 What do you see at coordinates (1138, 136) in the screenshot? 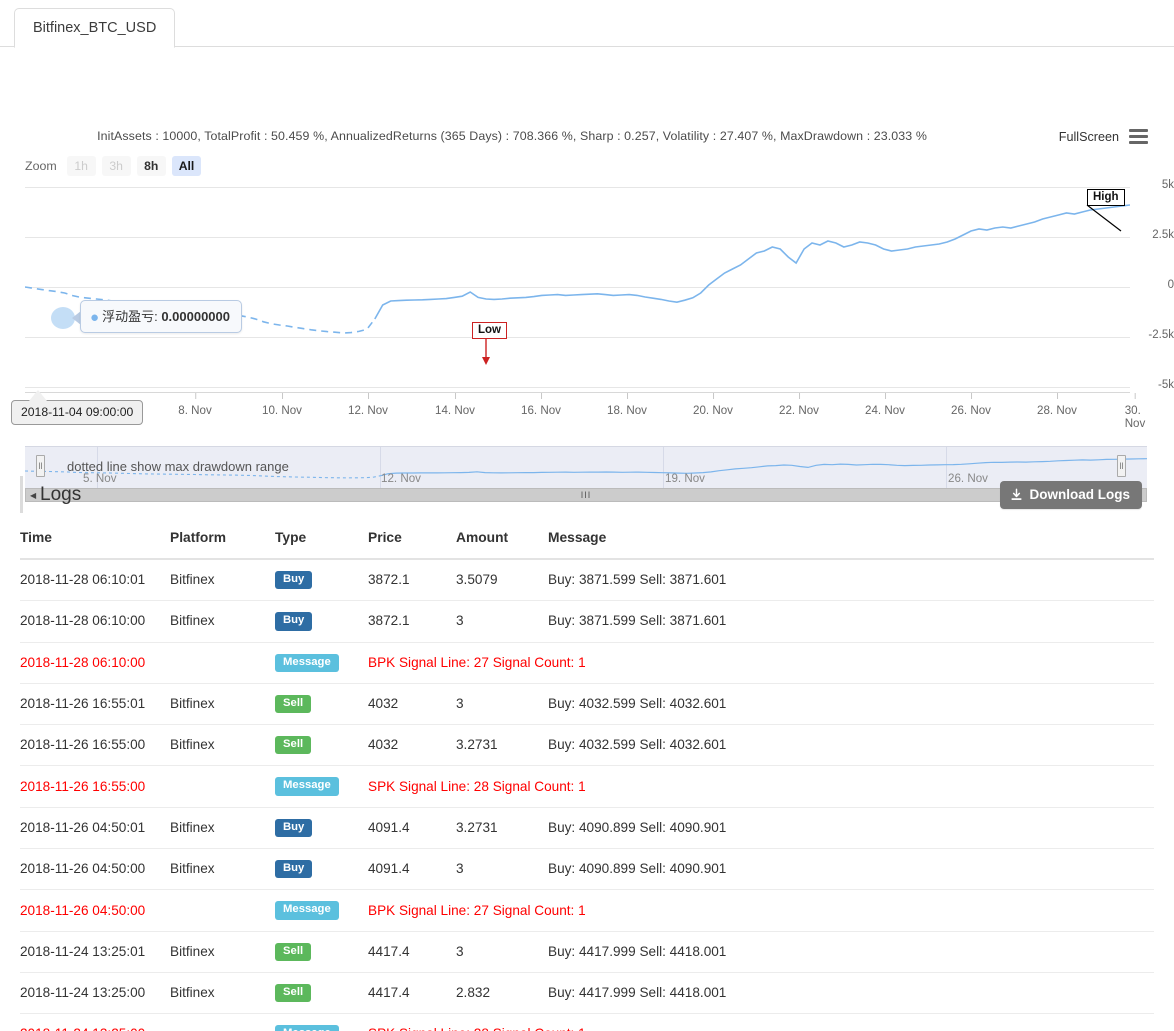
I see `hamburger-menu-icon` at bounding box center [1138, 136].